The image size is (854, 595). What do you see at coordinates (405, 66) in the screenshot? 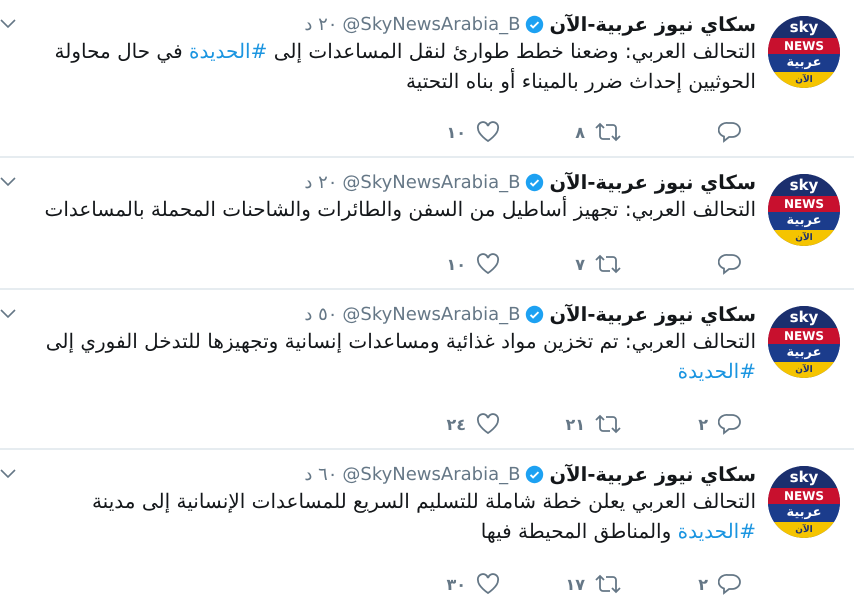
I see `tweet-text: التحالف العربي: وضعنا خطط طوارئ لنقل المساعدات إلى #الحديدة في حال محاولة الحوثيين إحداث ضرر بالميناء أو بناه التحتية` at bounding box center [405, 66].